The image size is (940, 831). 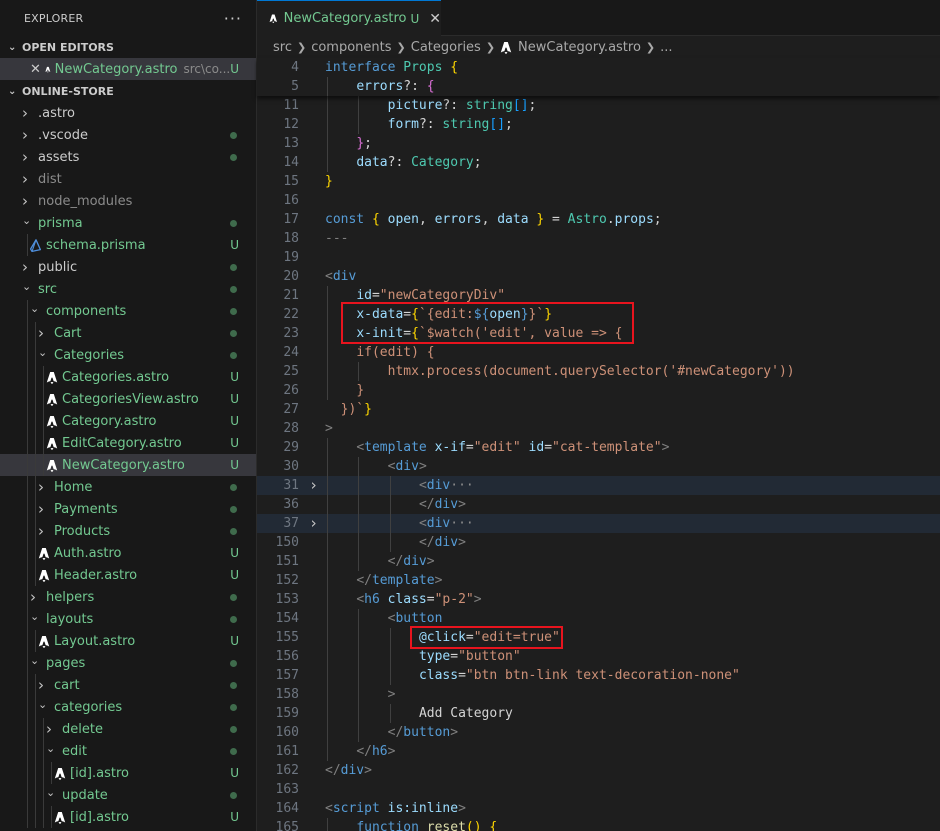 I want to click on tree-folder: › Payments, so click(x=128, y=509).